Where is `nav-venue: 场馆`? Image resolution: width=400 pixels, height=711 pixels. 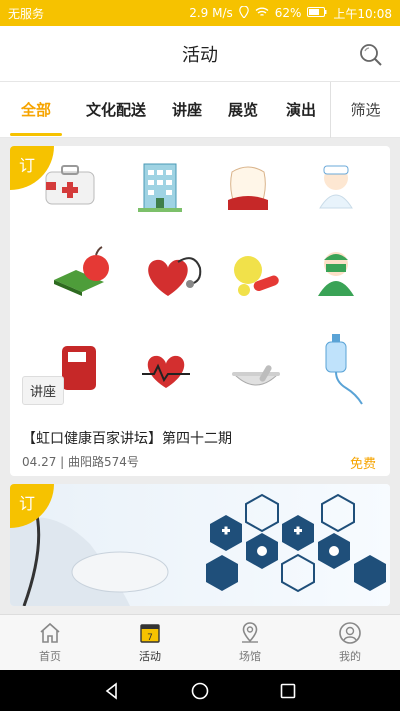
nav-venue: 场馆 is located at coordinates (250, 642).